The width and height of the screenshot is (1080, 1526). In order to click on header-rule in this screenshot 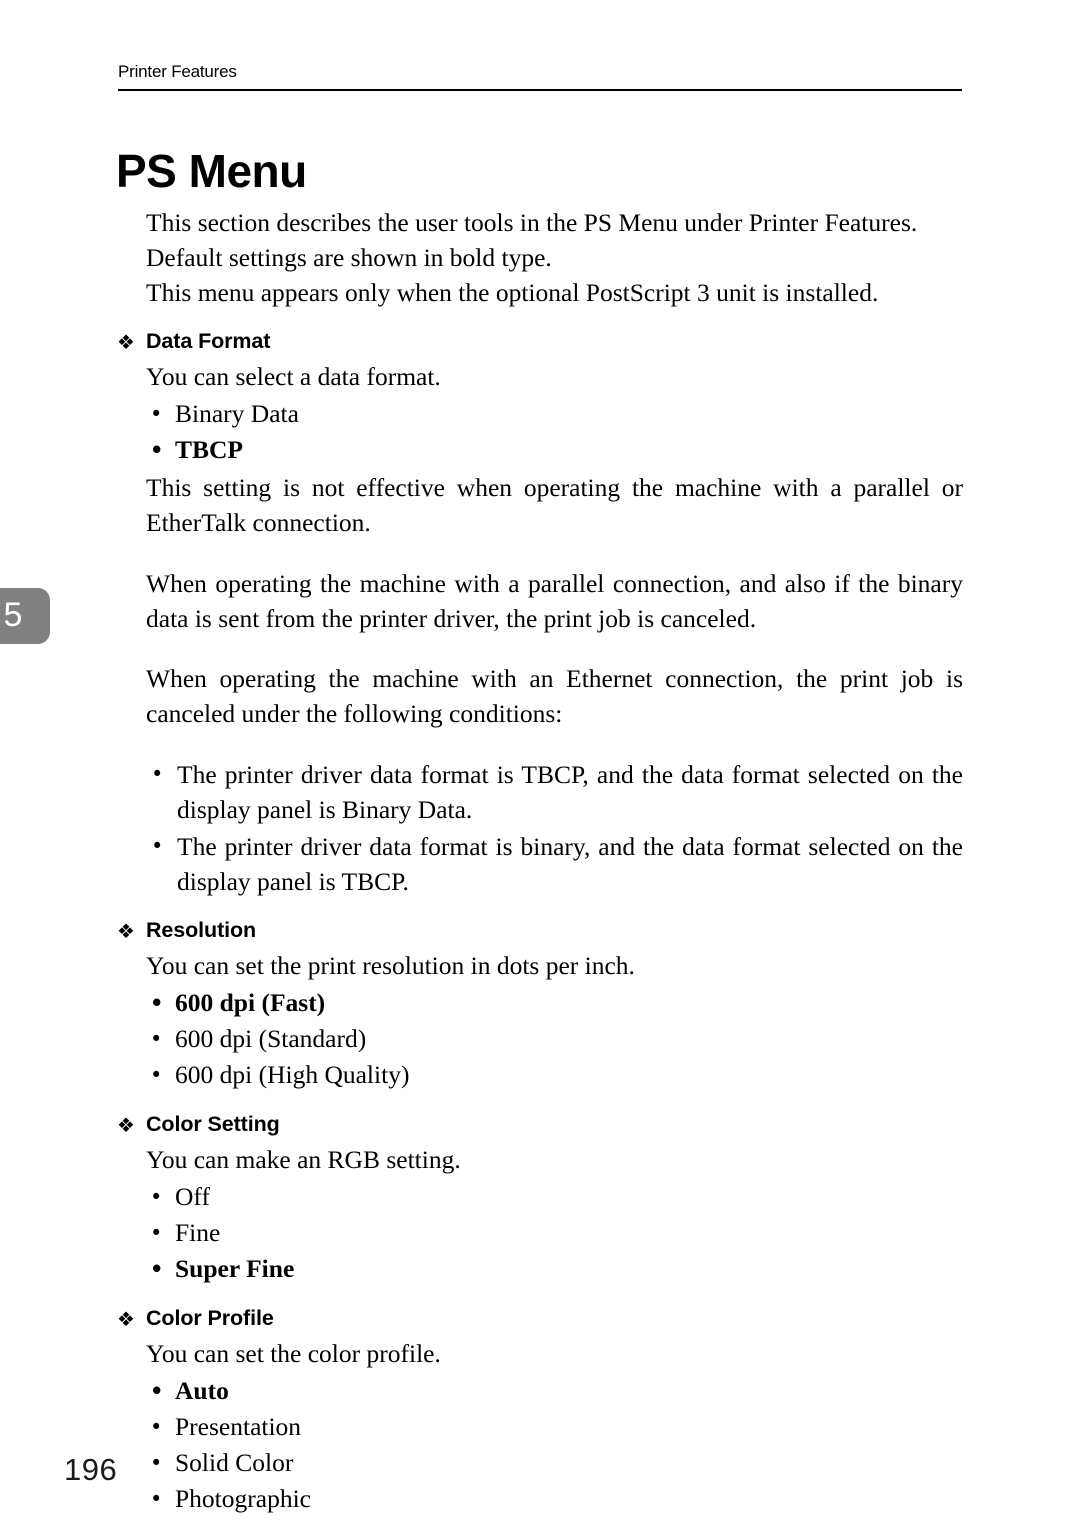, I will do `click(540, 90)`.